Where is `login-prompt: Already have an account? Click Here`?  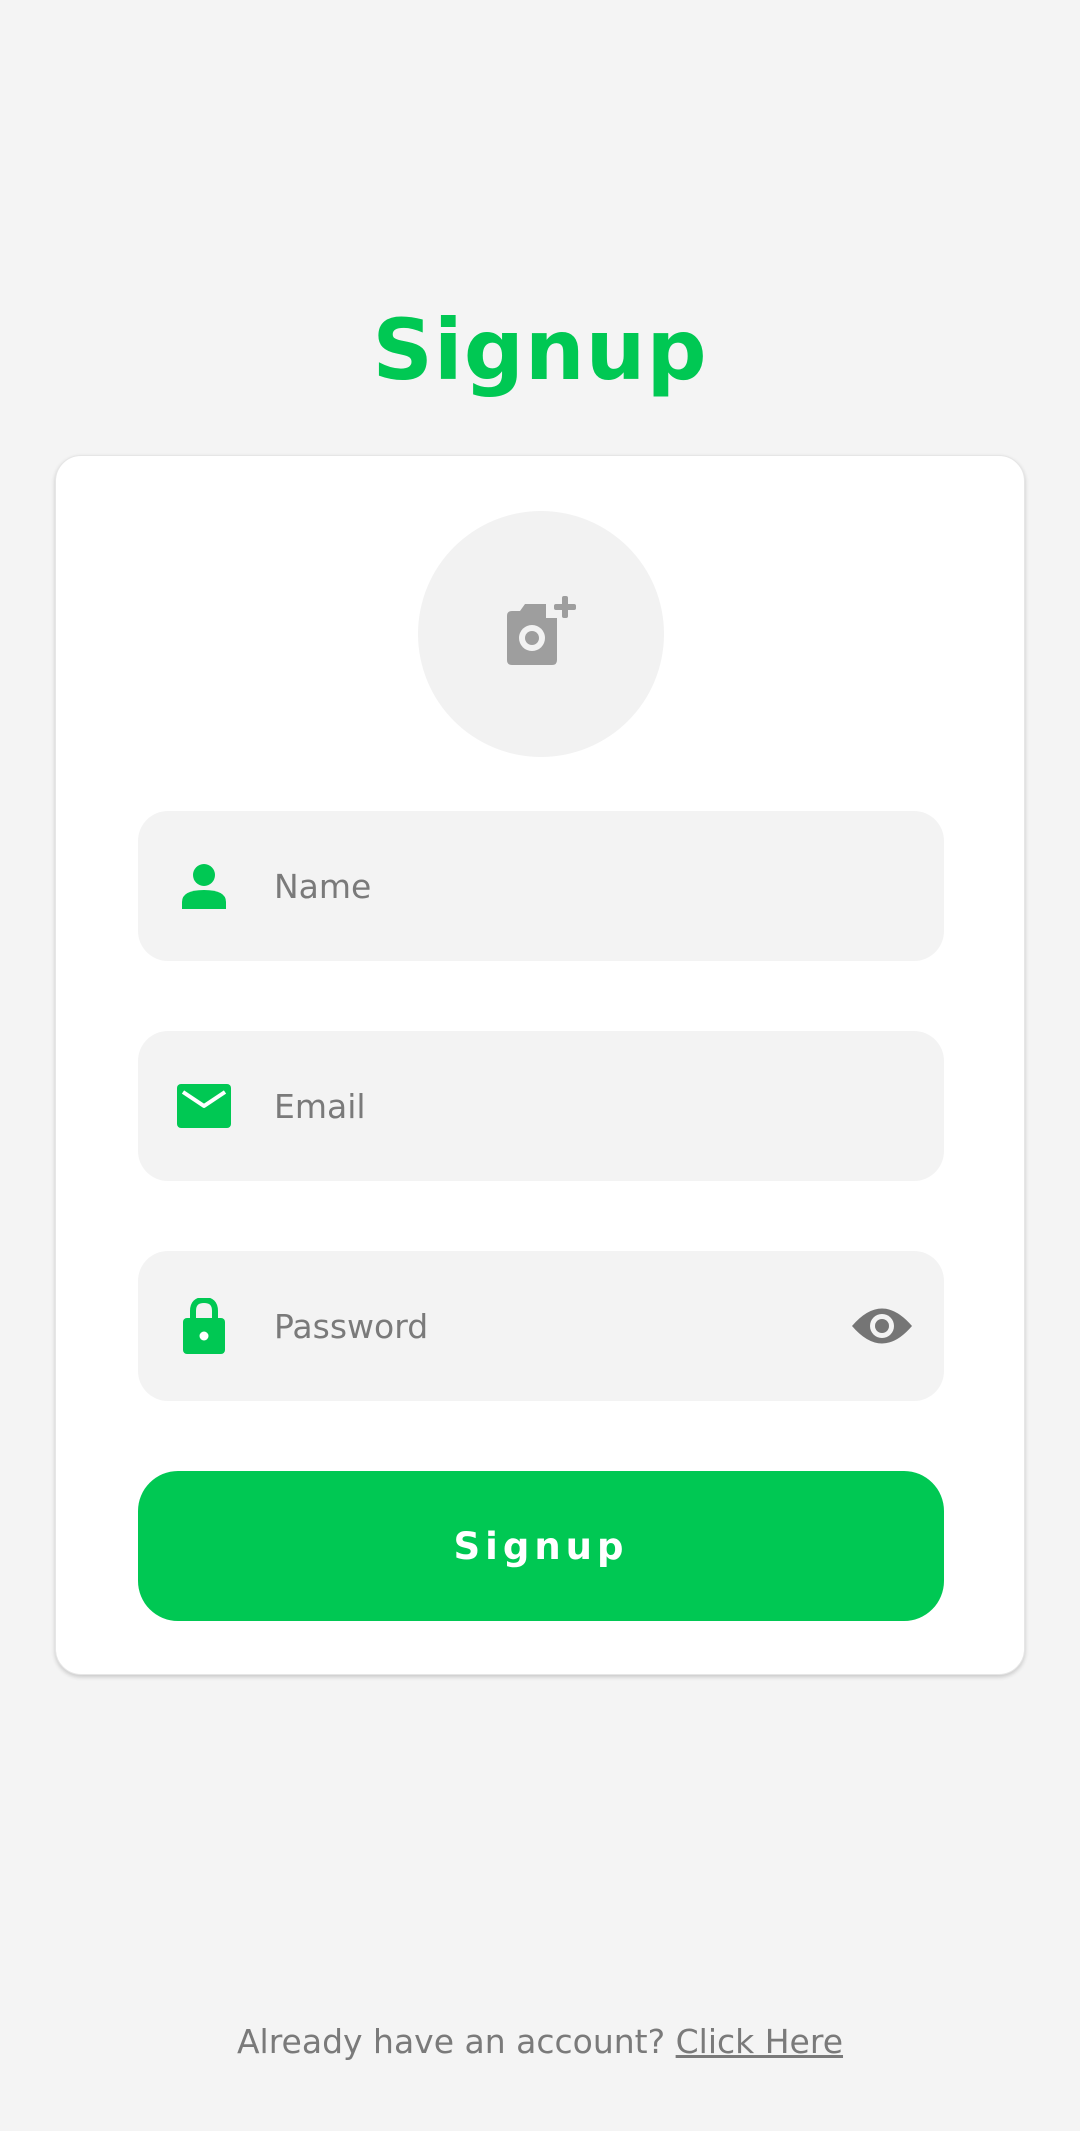
login-prompt: Already have an account? Click Here is located at coordinates (540, 2042).